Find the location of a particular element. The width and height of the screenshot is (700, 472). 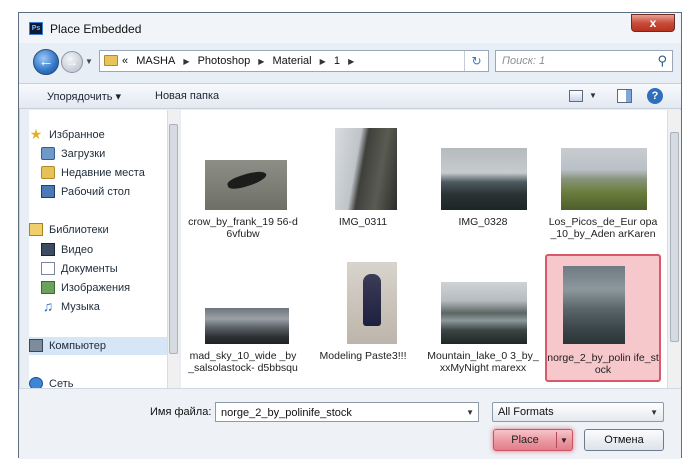

sidebar-item-label: Избранное is located at coordinates (77, 135).